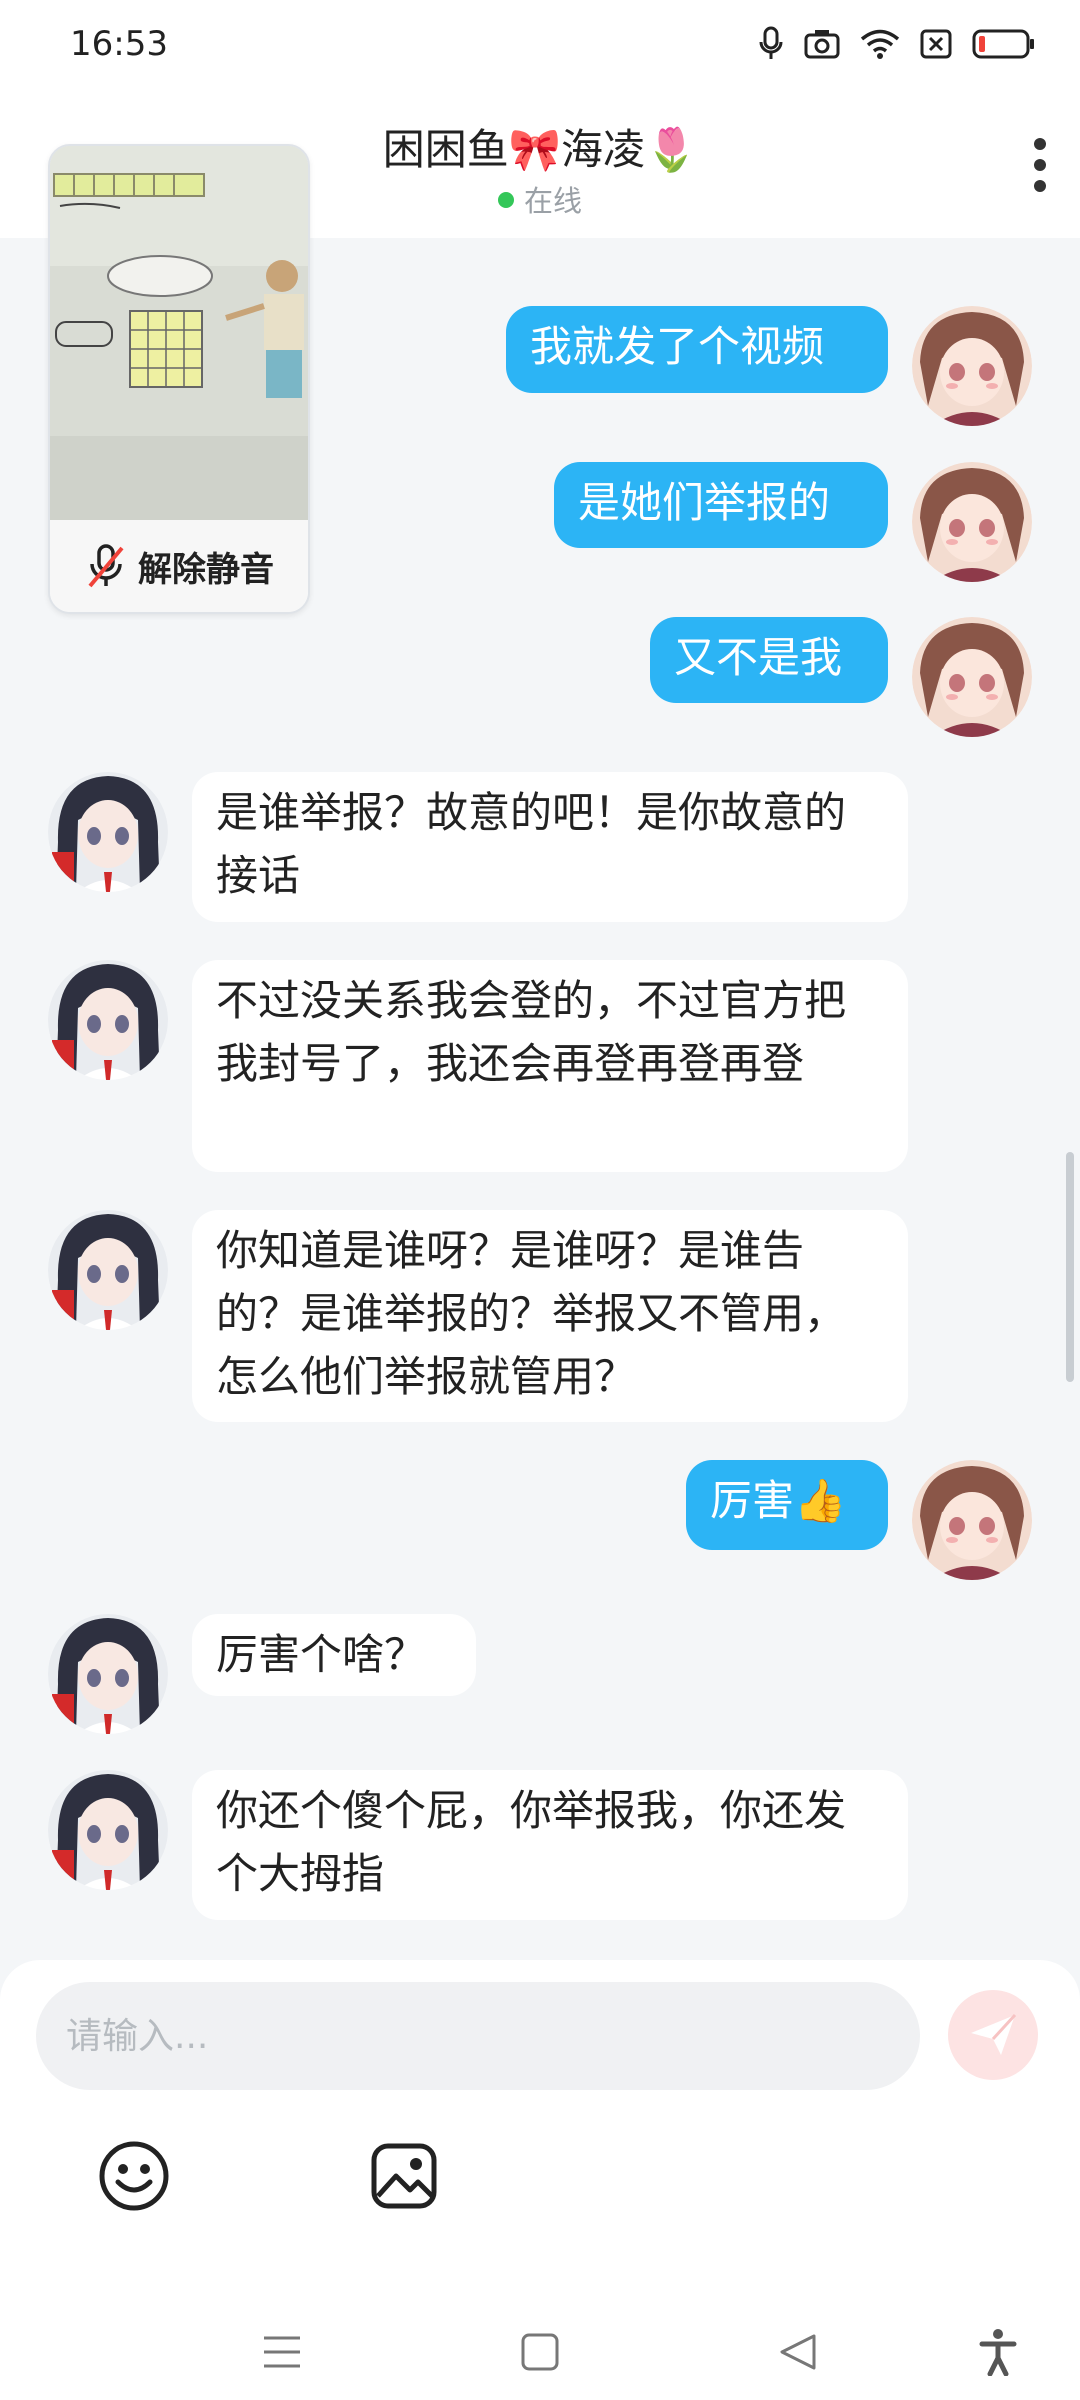 This screenshot has height=2400, width=1080. I want to click on more-vertical-icon, so click(1040, 165).